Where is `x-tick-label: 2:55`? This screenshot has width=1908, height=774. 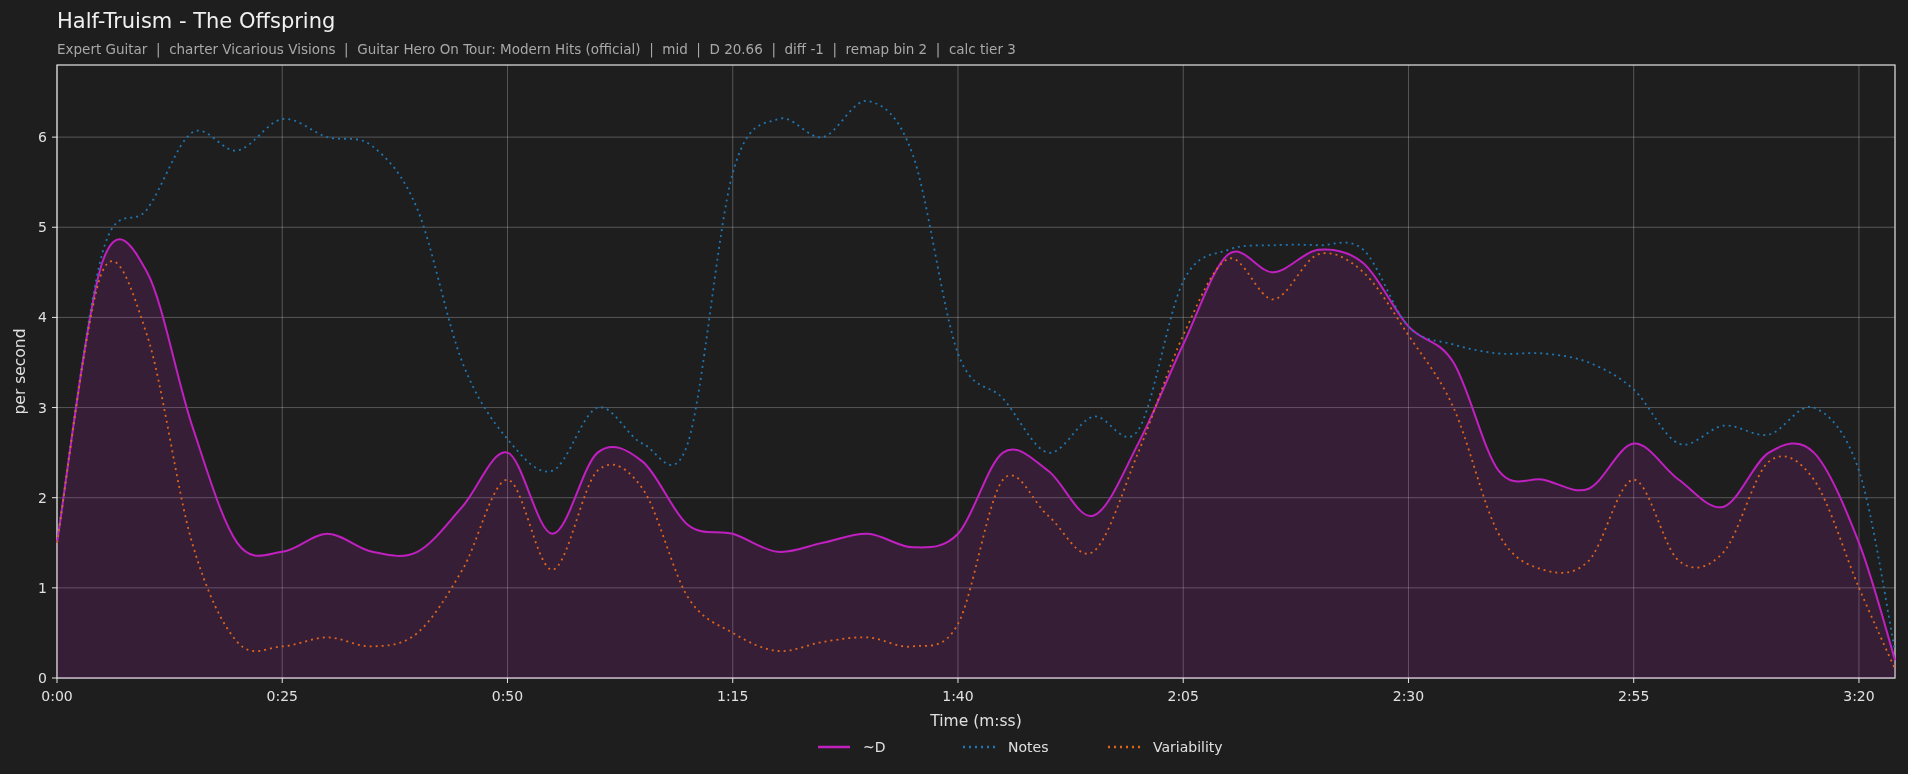
x-tick-label: 2:55 is located at coordinates (1634, 696).